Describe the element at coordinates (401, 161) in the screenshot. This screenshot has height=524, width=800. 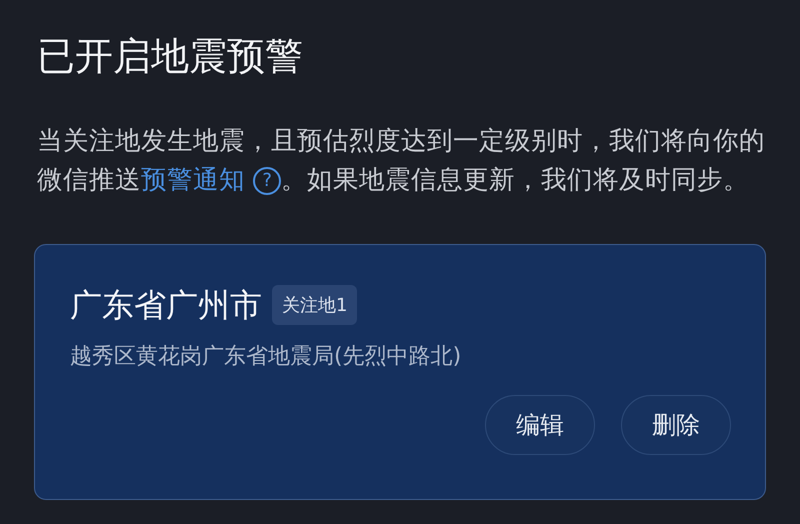
I see `description-text: 当关注地发生地震，且预估烈度达到一定级别时，我们将向你的微信推送预警通知 ? 。如果地震信息更新，我们将及时同步。` at that location.